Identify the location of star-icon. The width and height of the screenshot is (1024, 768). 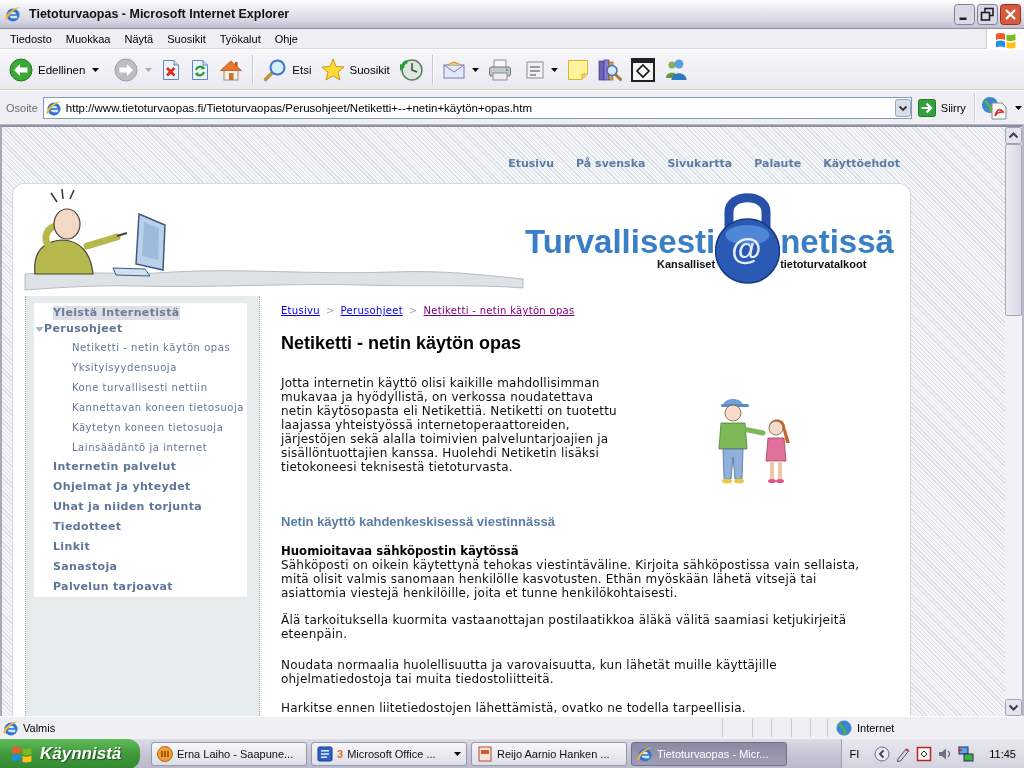
(332, 69).